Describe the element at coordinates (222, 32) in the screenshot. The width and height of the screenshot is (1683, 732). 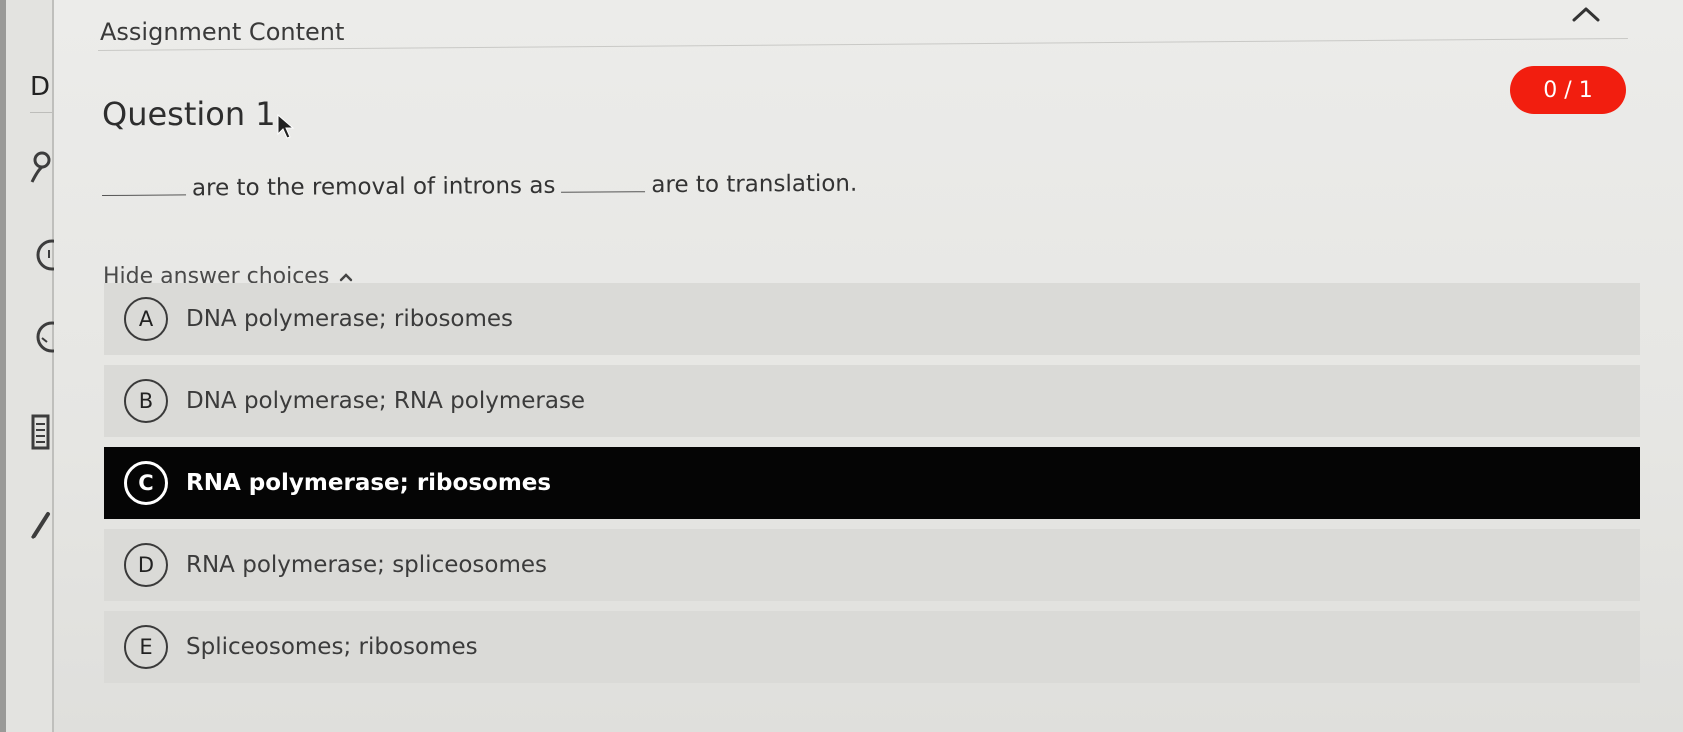
I see `section-title: Assignment Content` at that location.